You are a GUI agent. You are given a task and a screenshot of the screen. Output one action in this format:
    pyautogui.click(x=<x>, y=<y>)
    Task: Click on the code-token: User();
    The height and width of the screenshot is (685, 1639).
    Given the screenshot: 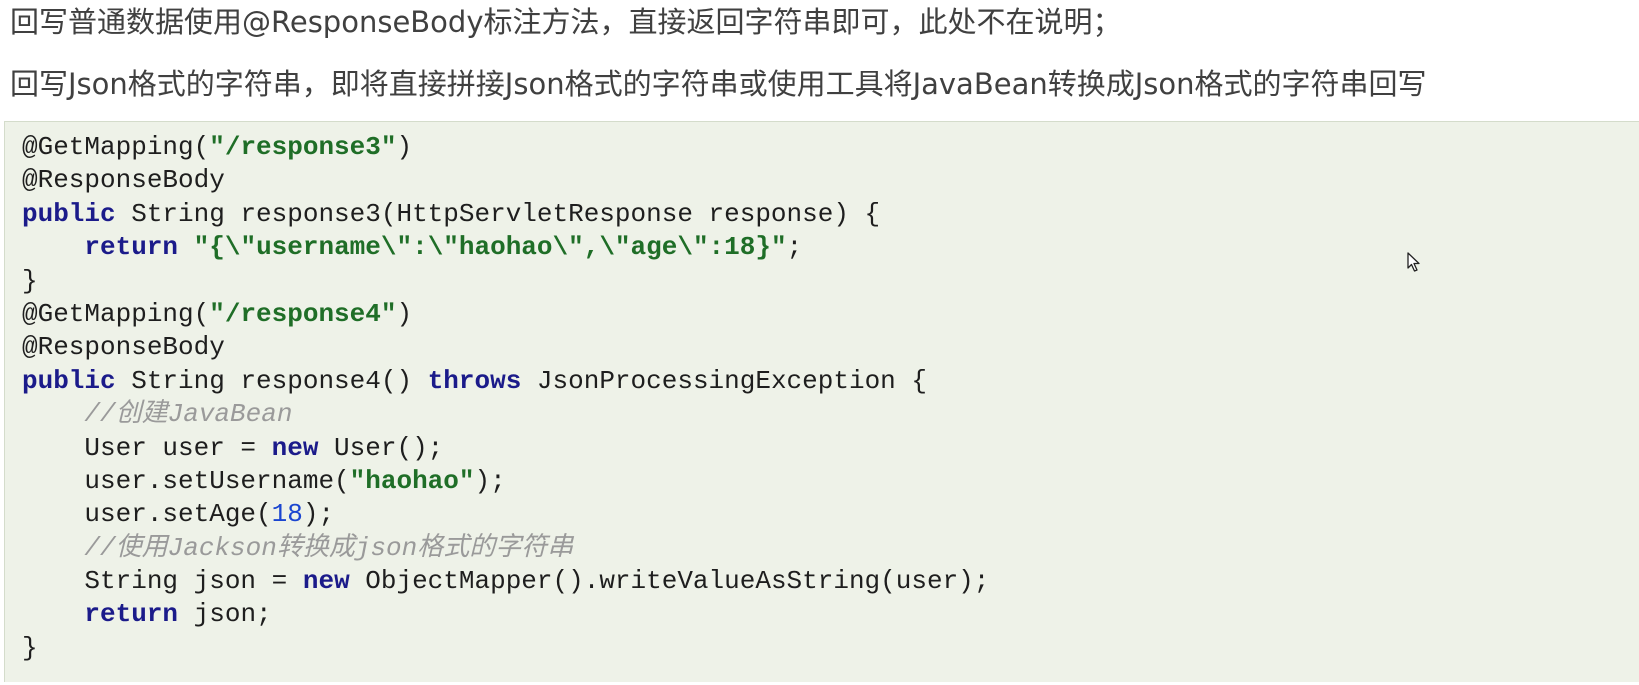 What is the action you would take?
    pyautogui.click(x=381, y=447)
    